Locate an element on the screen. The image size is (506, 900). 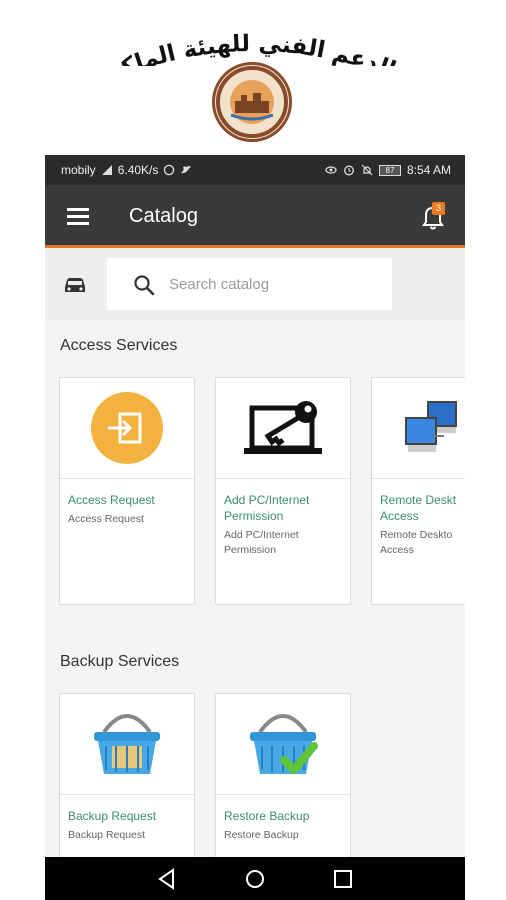
catalog-card-access-request: Access Request Access Request is located at coordinates (127, 491).